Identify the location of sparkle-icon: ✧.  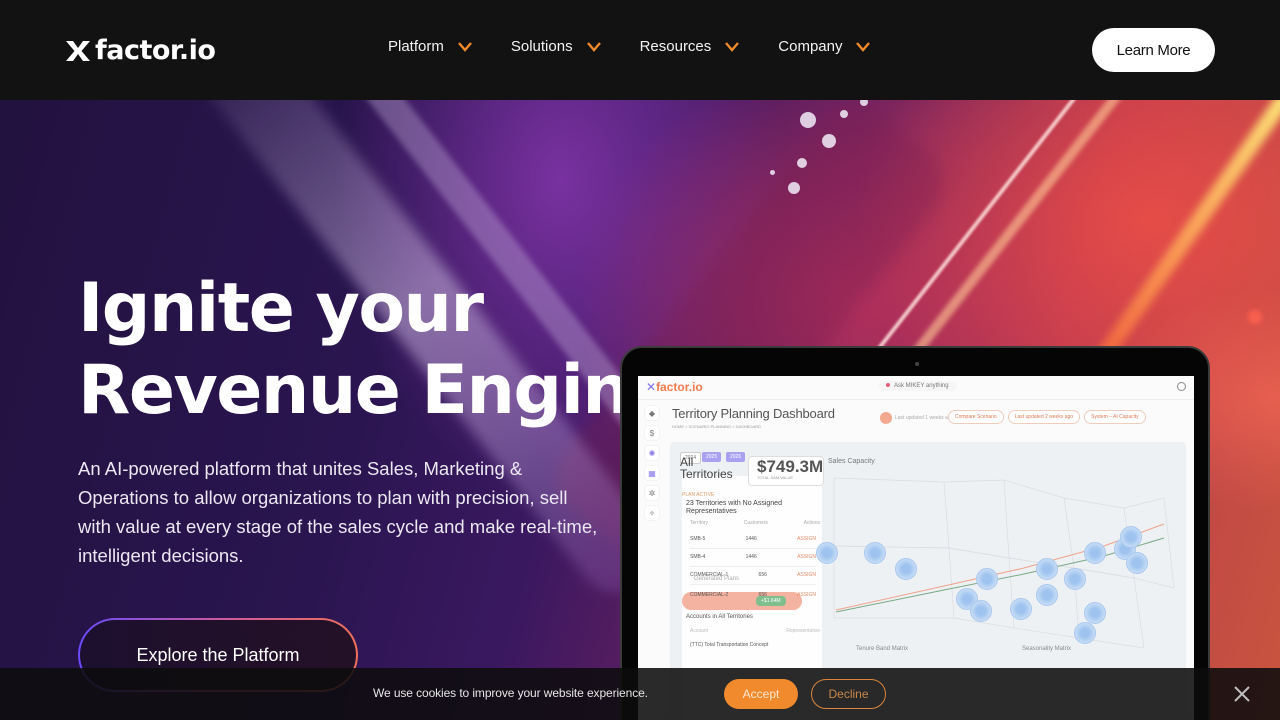
(652, 513).